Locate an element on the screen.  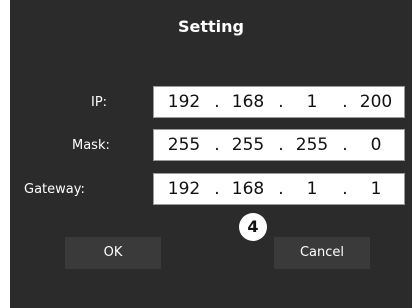
step-number-badge: 4 is located at coordinates (253, 227).